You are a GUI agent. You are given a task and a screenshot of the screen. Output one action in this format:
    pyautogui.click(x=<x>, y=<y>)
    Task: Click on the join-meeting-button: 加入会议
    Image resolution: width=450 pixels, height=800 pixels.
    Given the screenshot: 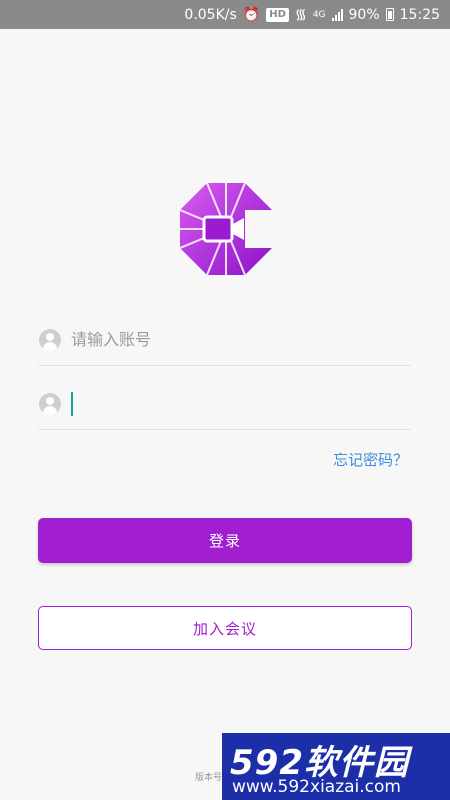 What is the action you would take?
    pyautogui.click(x=225, y=628)
    